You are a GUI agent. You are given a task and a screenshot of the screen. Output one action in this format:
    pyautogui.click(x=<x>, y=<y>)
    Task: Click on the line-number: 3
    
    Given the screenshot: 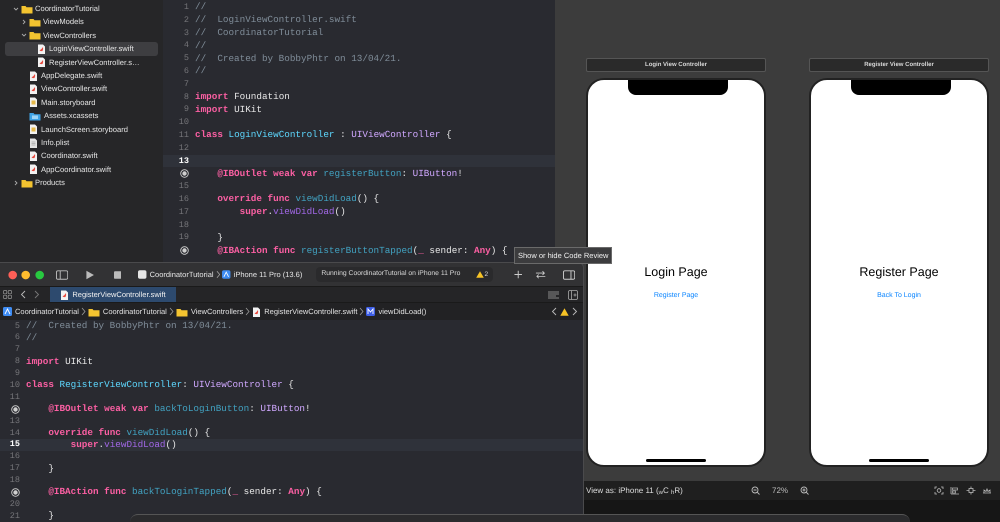 What is the action you would take?
    pyautogui.click(x=186, y=33)
    